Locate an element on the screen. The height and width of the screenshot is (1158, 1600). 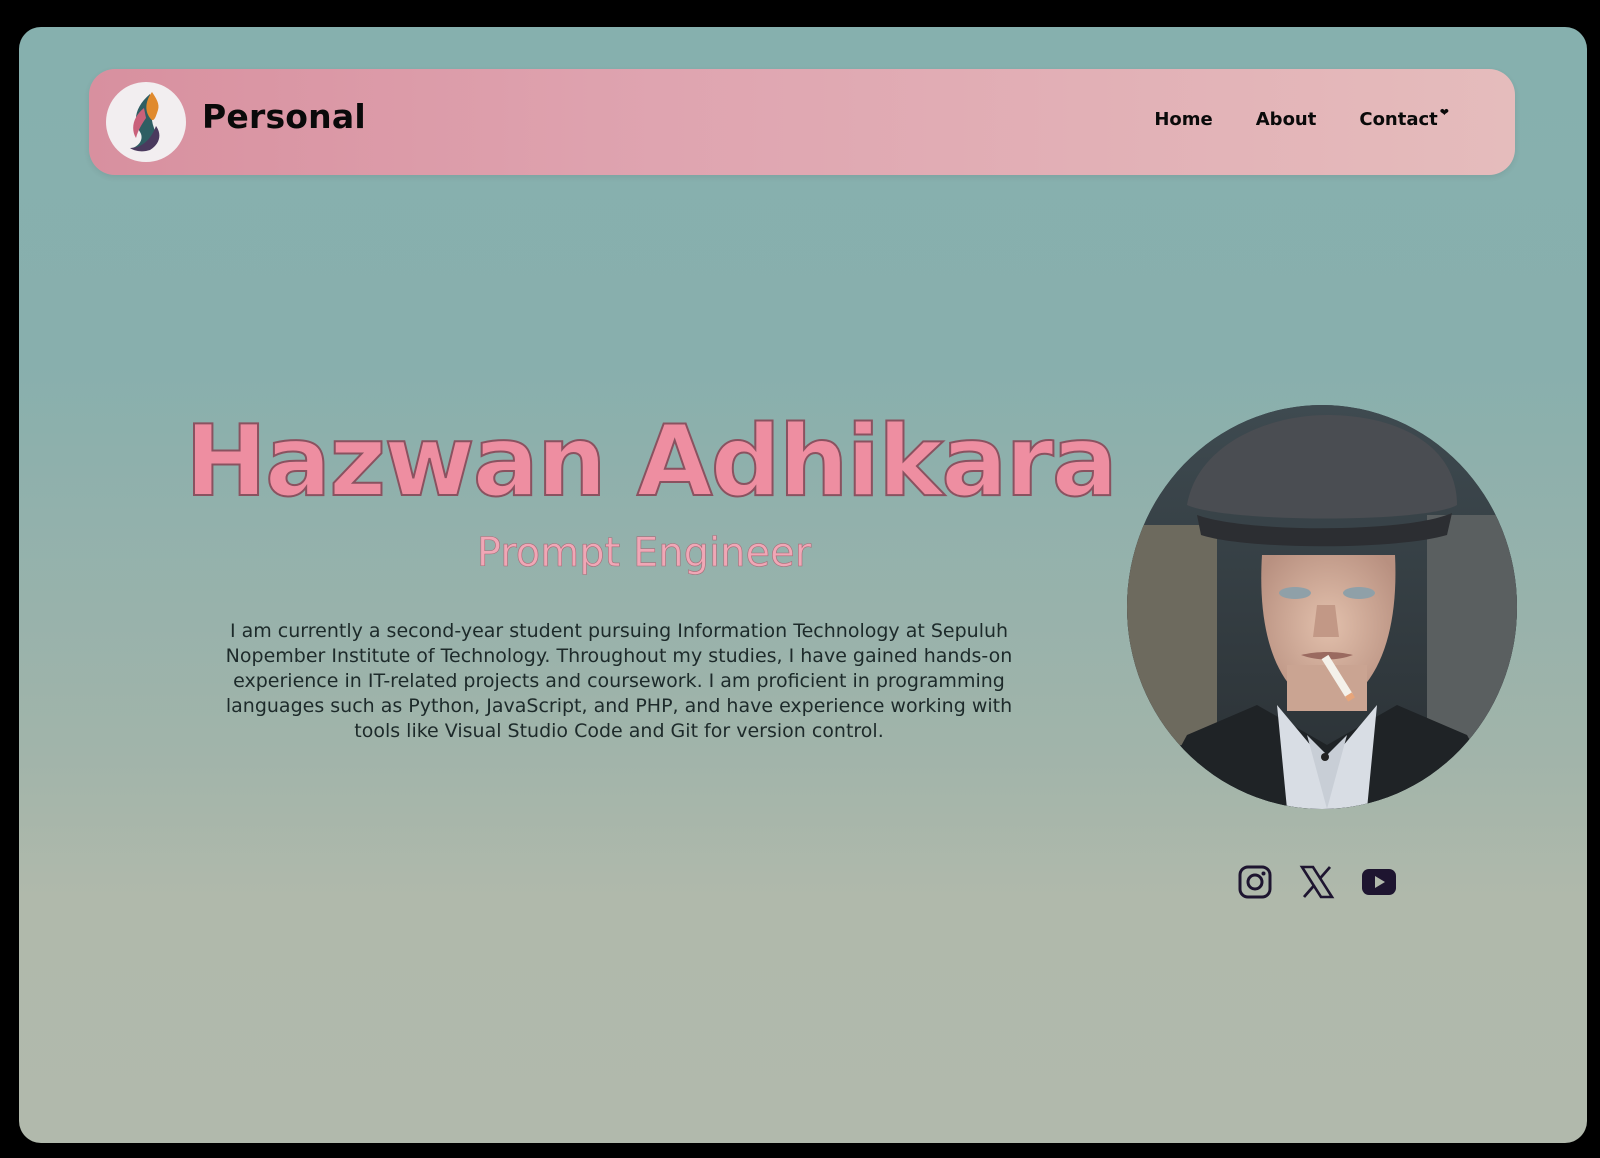
x-icon is located at coordinates (1317, 882).